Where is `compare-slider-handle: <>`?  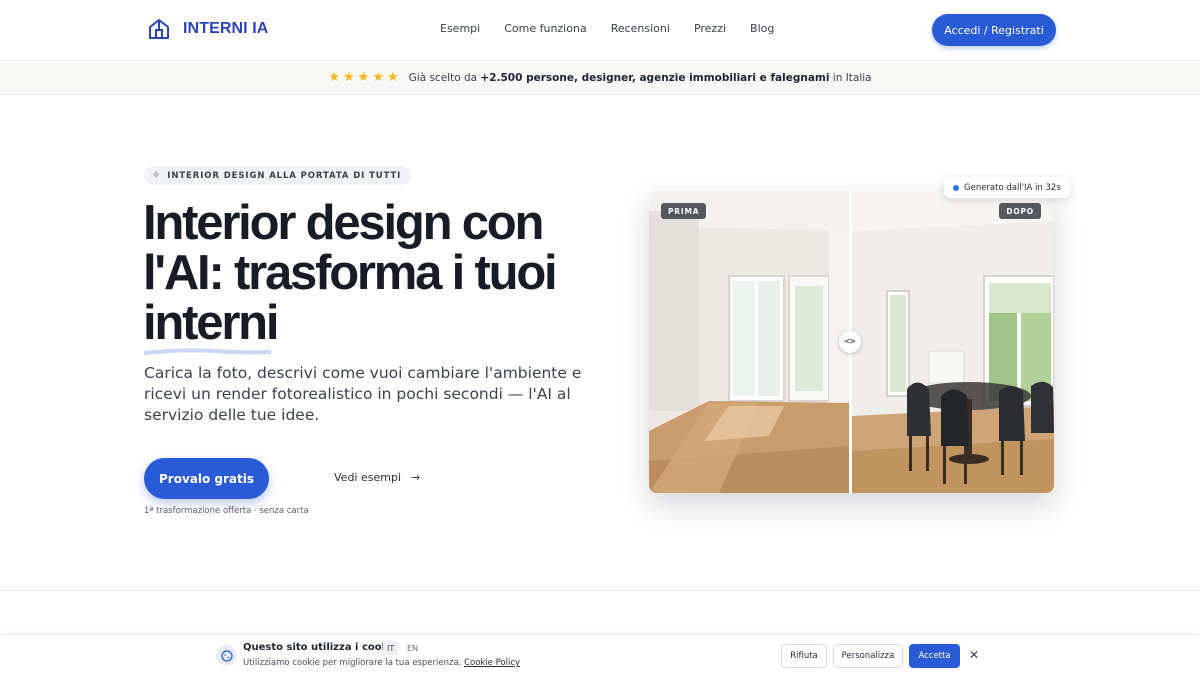
compare-slider-handle: <> is located at coordinates (850, 342).